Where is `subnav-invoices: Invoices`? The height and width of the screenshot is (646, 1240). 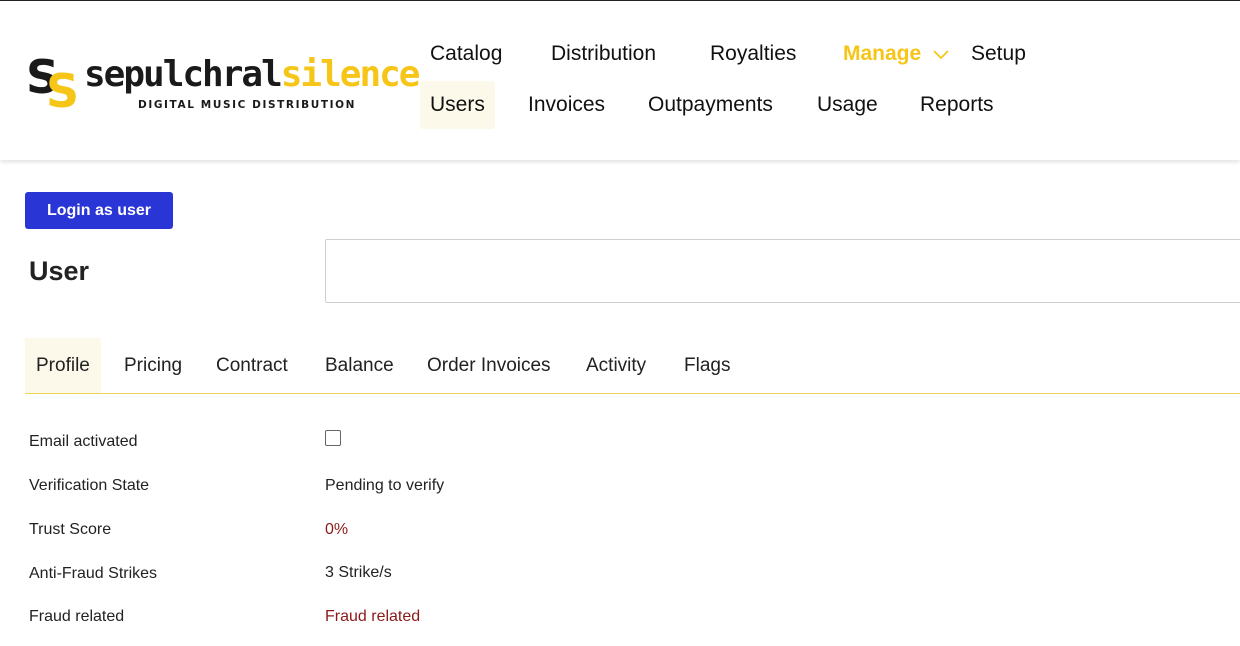
subnav-invoices: Invoices is located at coordinates (566, 105).